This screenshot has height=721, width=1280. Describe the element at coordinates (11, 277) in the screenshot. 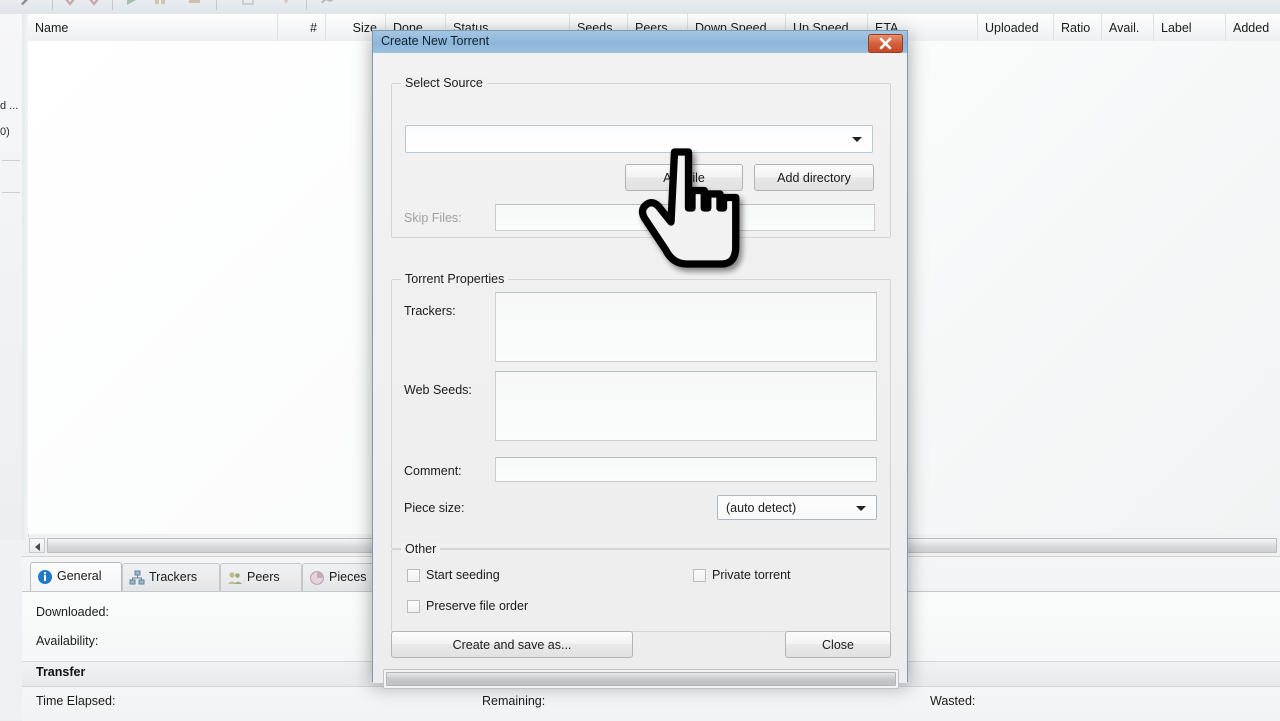

I see `category-sidebar: d ... 0)` at that location.